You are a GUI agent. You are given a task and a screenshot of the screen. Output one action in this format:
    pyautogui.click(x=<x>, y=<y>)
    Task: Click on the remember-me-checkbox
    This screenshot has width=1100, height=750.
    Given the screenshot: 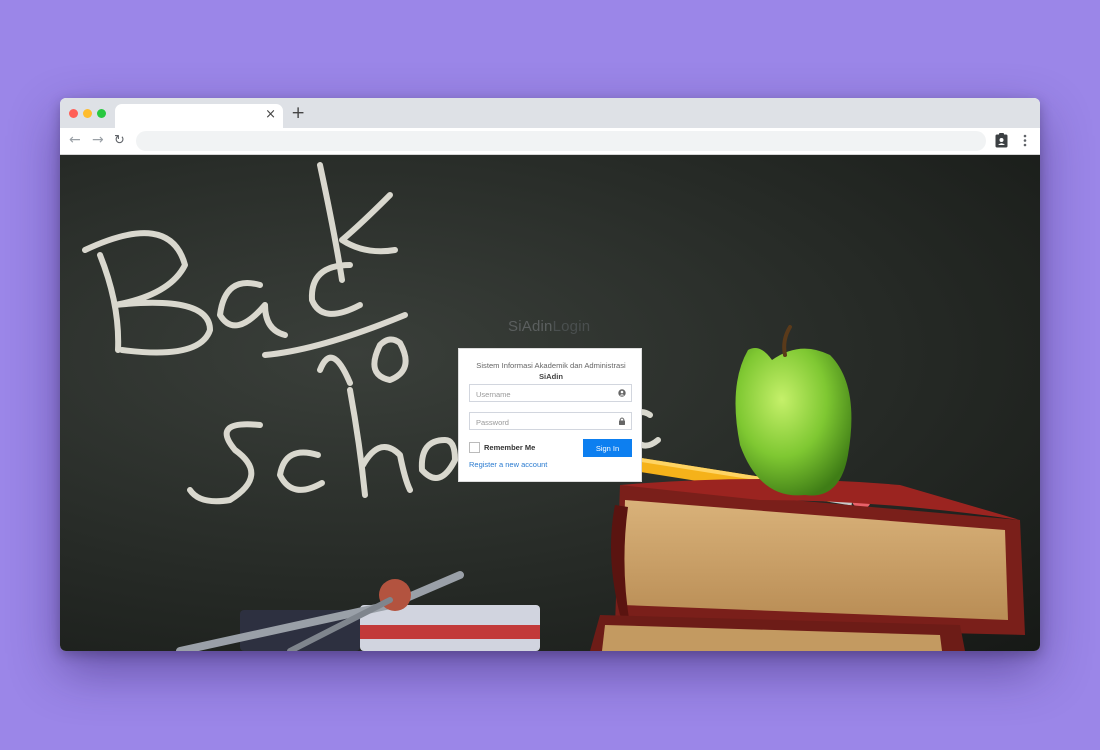 What is the action you would take?
    pyautogui.click(x=474, y=447)
    